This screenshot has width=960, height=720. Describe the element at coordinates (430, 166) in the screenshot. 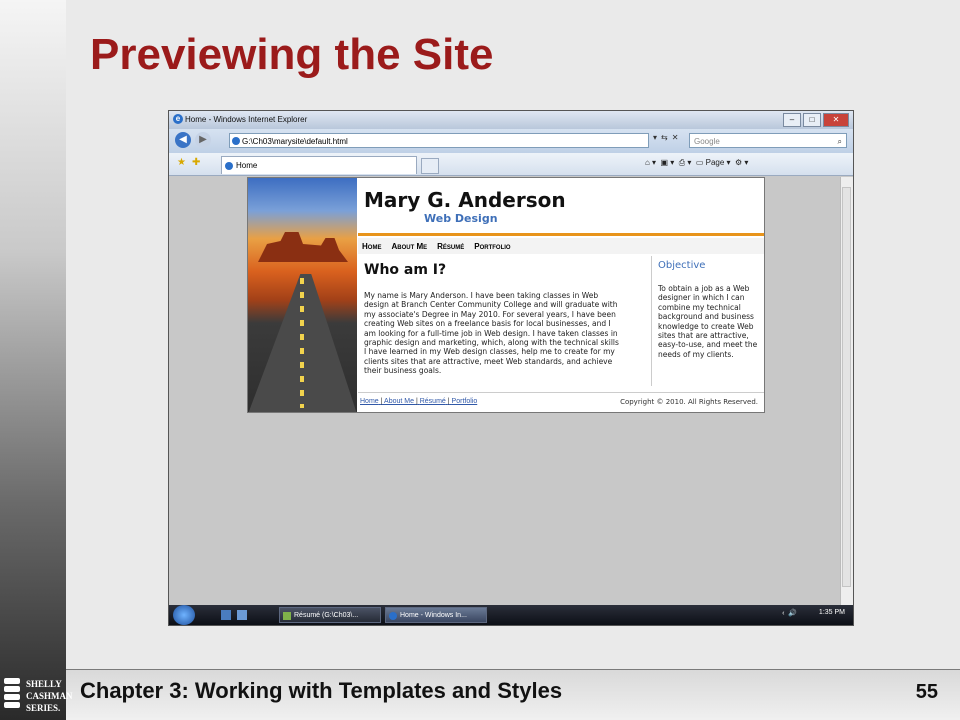

I see `new-tab-button` at that location.